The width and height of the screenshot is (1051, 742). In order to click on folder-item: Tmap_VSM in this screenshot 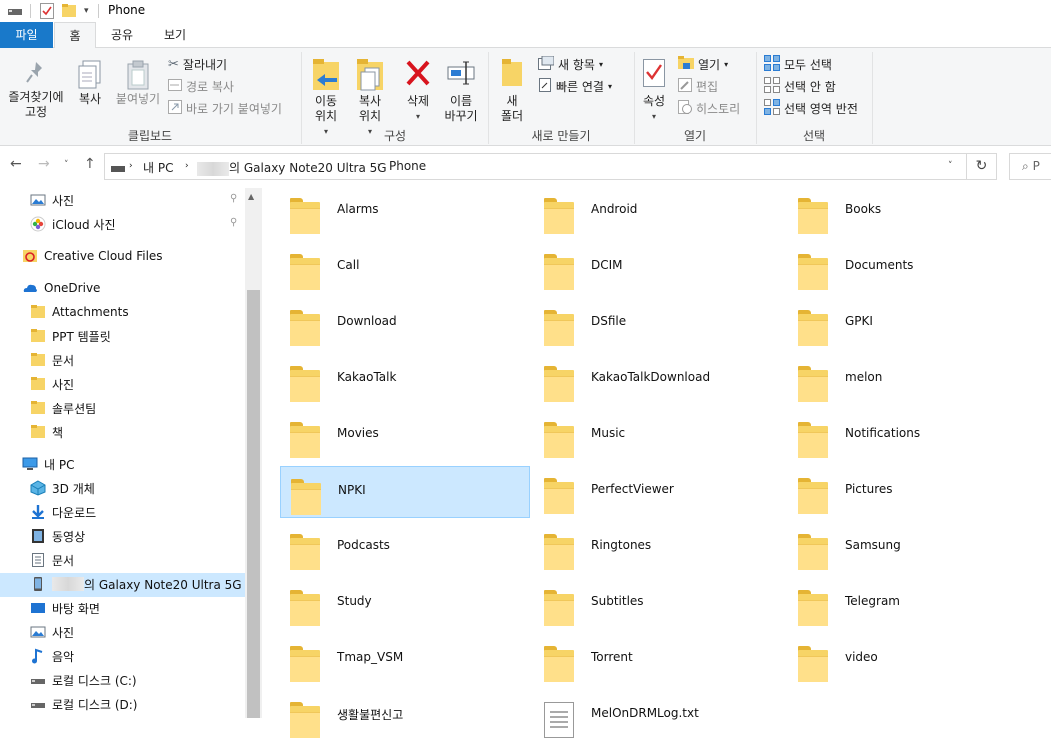, I will do `click(405, 660)`.